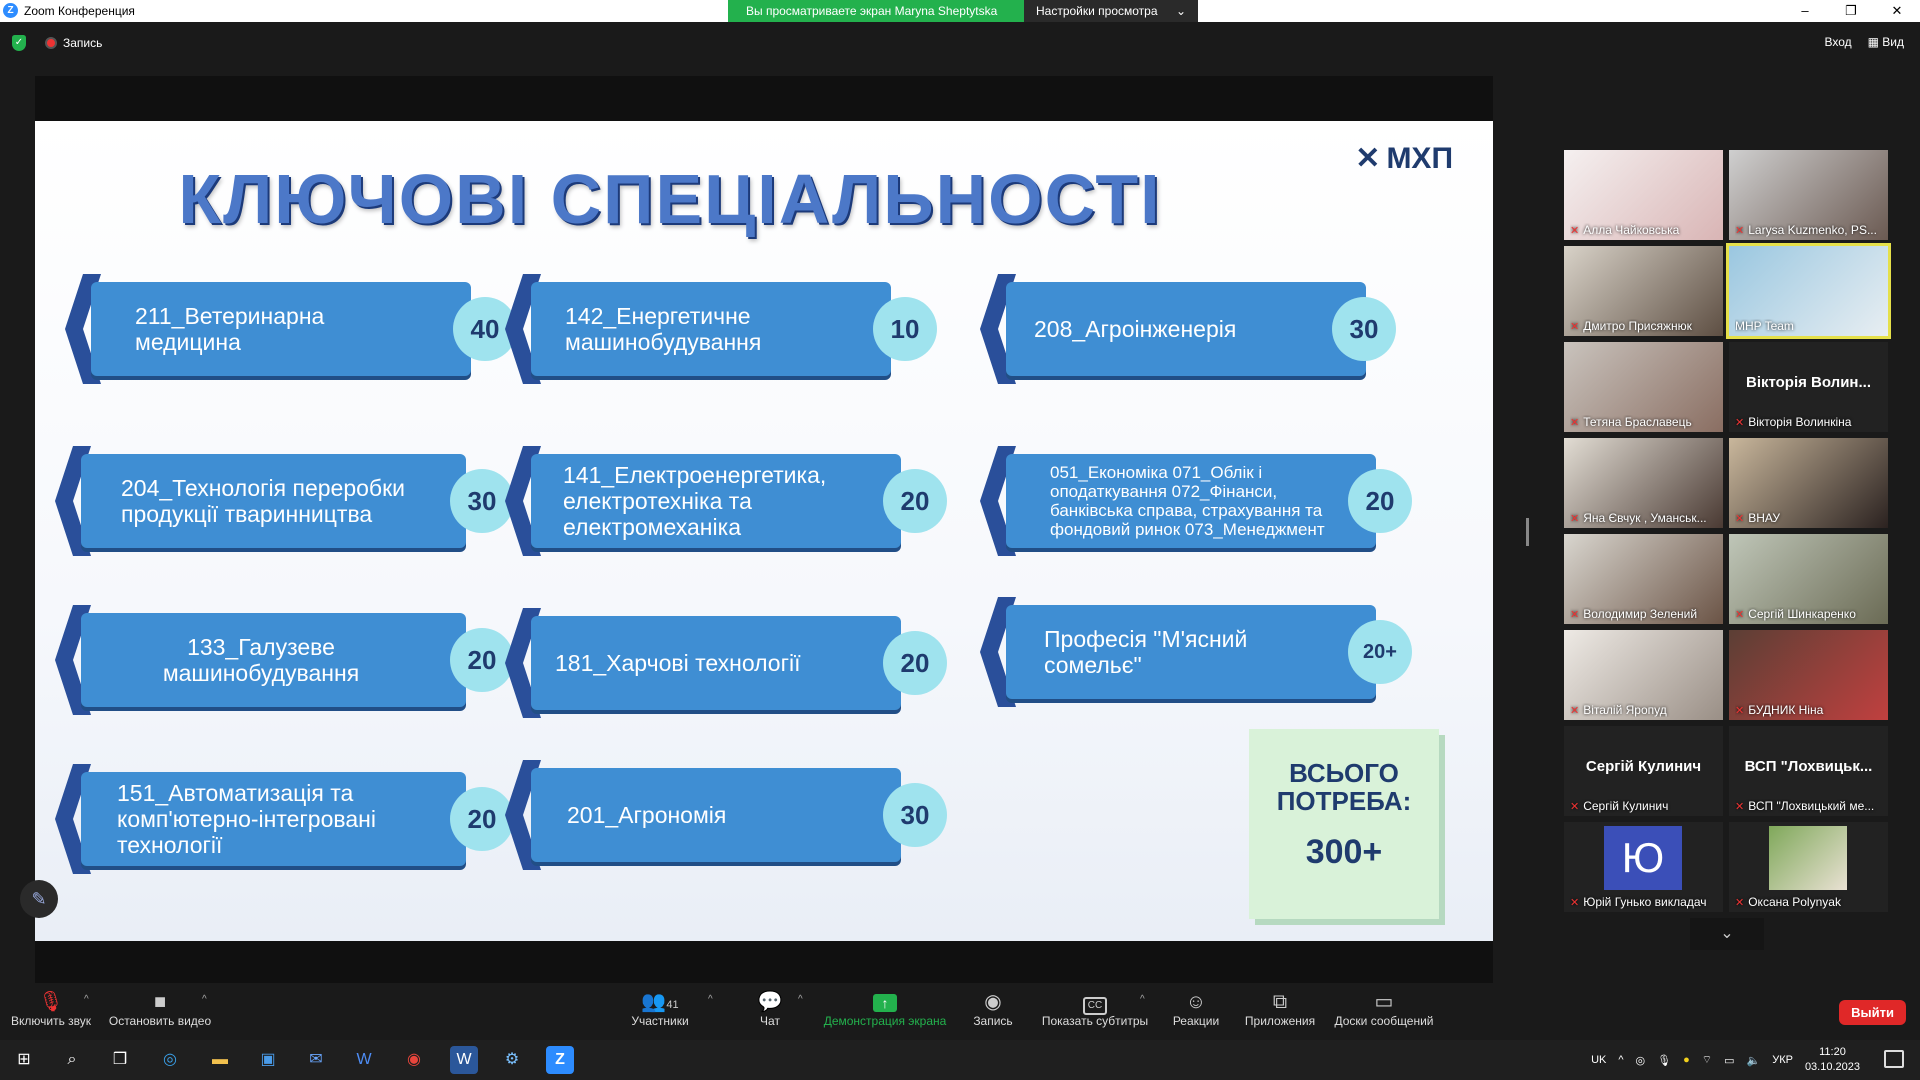  What do you see at coordinates (1664, 1060) in the screenshot?
I see `microphone-icon: 🎙` at bounding box center [1664, 1060].